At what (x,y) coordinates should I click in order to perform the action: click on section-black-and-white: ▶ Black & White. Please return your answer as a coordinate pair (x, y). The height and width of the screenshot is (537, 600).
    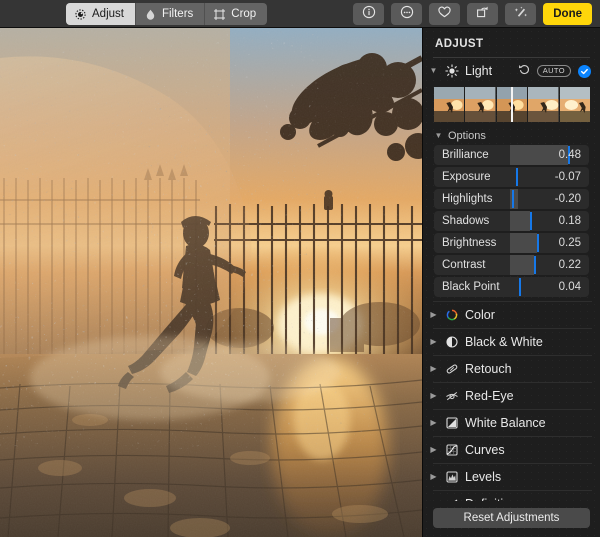
    Looking at the image, I should click on (511, 341).